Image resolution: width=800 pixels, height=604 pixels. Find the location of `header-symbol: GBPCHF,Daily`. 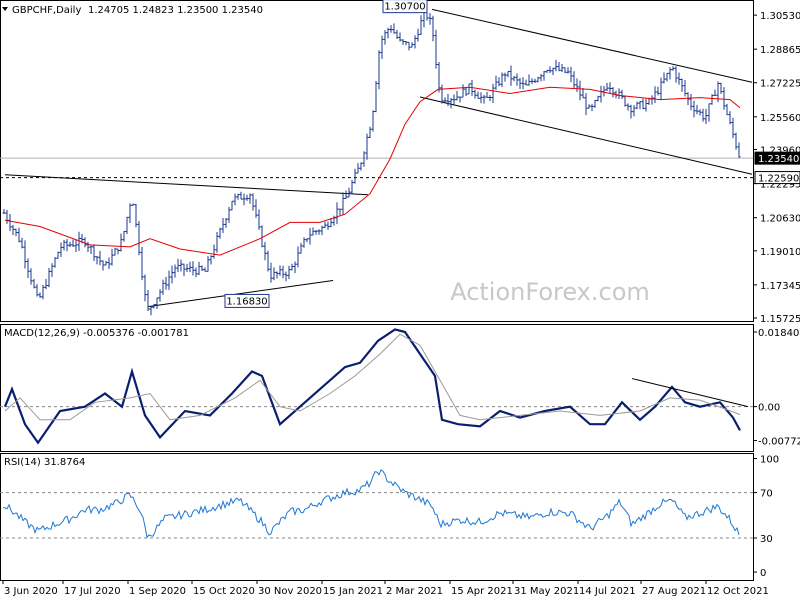

header-symbol: GBPCHF,Daily is located at coordinates (46, 10).